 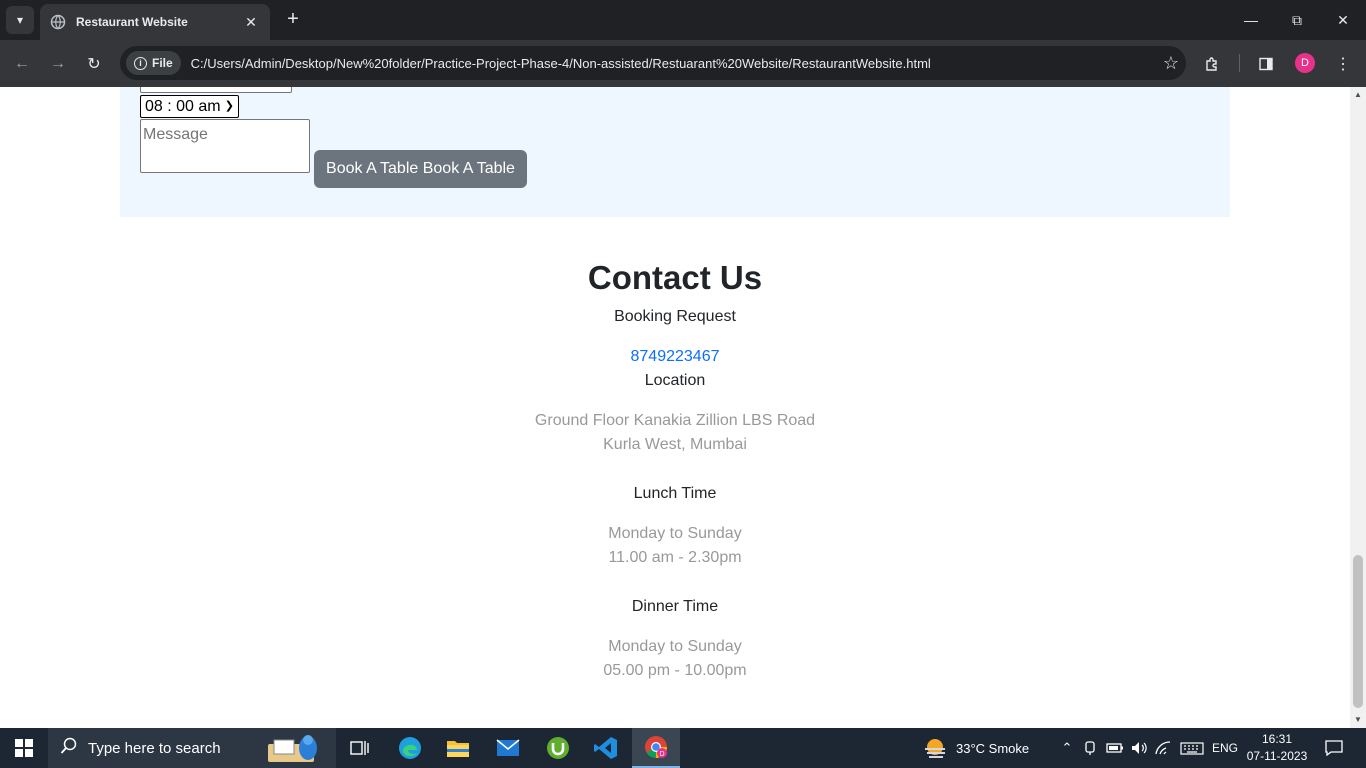 I want to click on tab-search-button: ▾, so click(x=20, y=20).